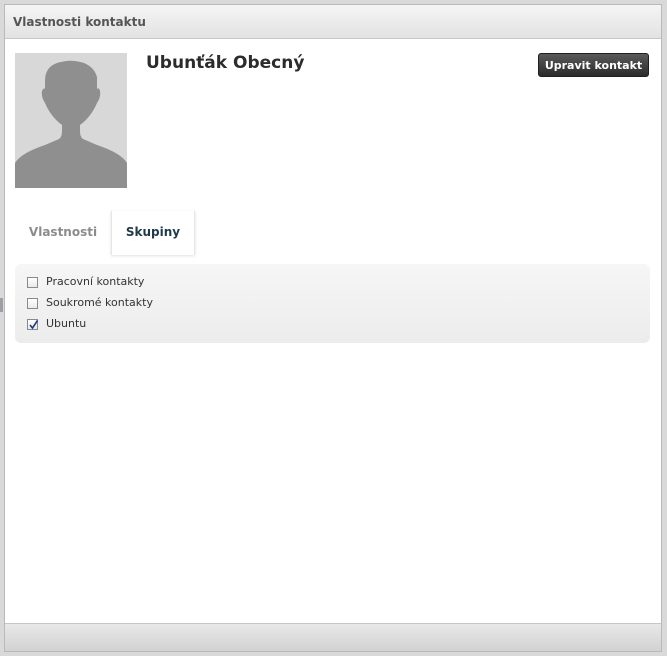  I want to click on dialog-titlebar: Vlastnosti kontaktu, so click(333, 22).